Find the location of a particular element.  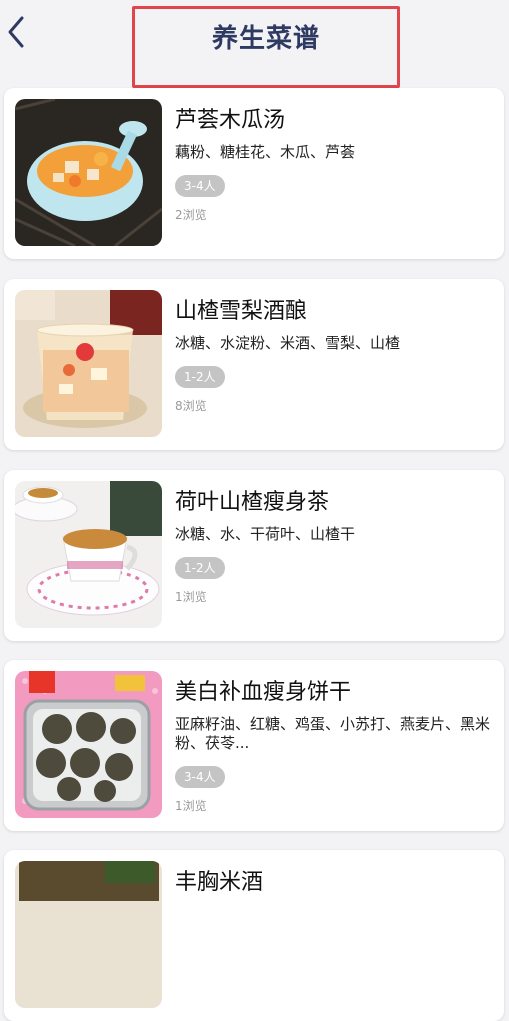

recipe-name: 丰胸米酒 is located at coordinates (219, 882).